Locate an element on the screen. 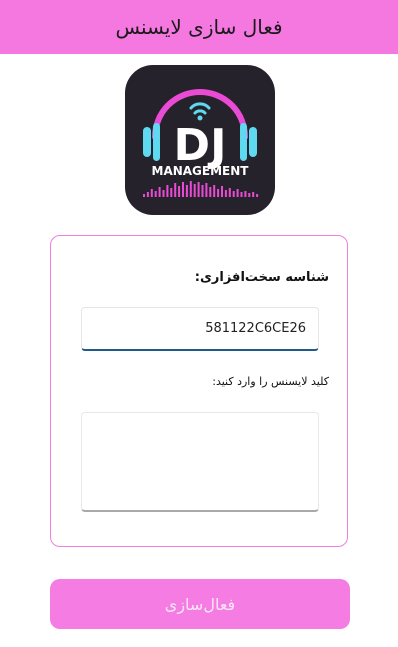 The image size is (398, 647). window-title: فعال سازی لایسنس is located at coordinates (199, 27).